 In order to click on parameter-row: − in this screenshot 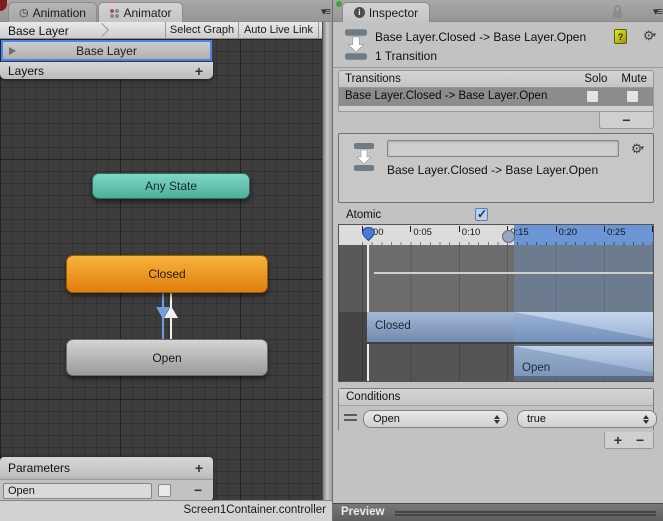, I will do `click(106, 490)`.